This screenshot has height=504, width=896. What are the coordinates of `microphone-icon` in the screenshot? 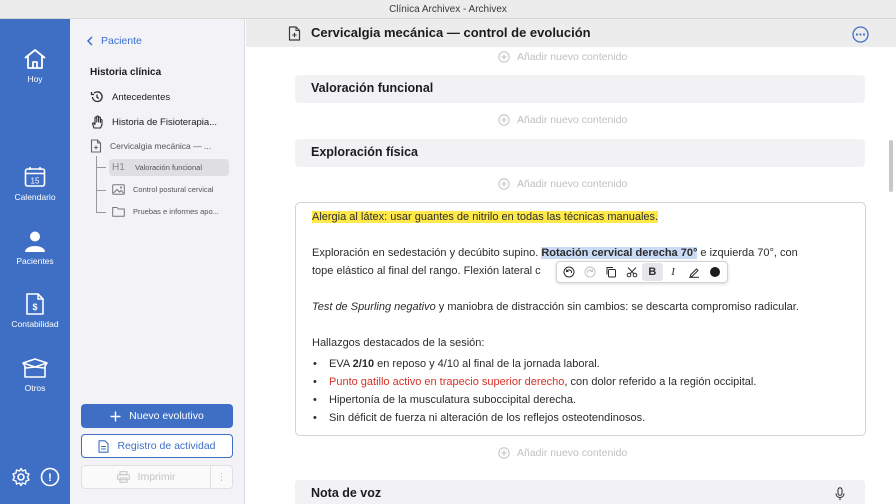 It's located at (840, 494).